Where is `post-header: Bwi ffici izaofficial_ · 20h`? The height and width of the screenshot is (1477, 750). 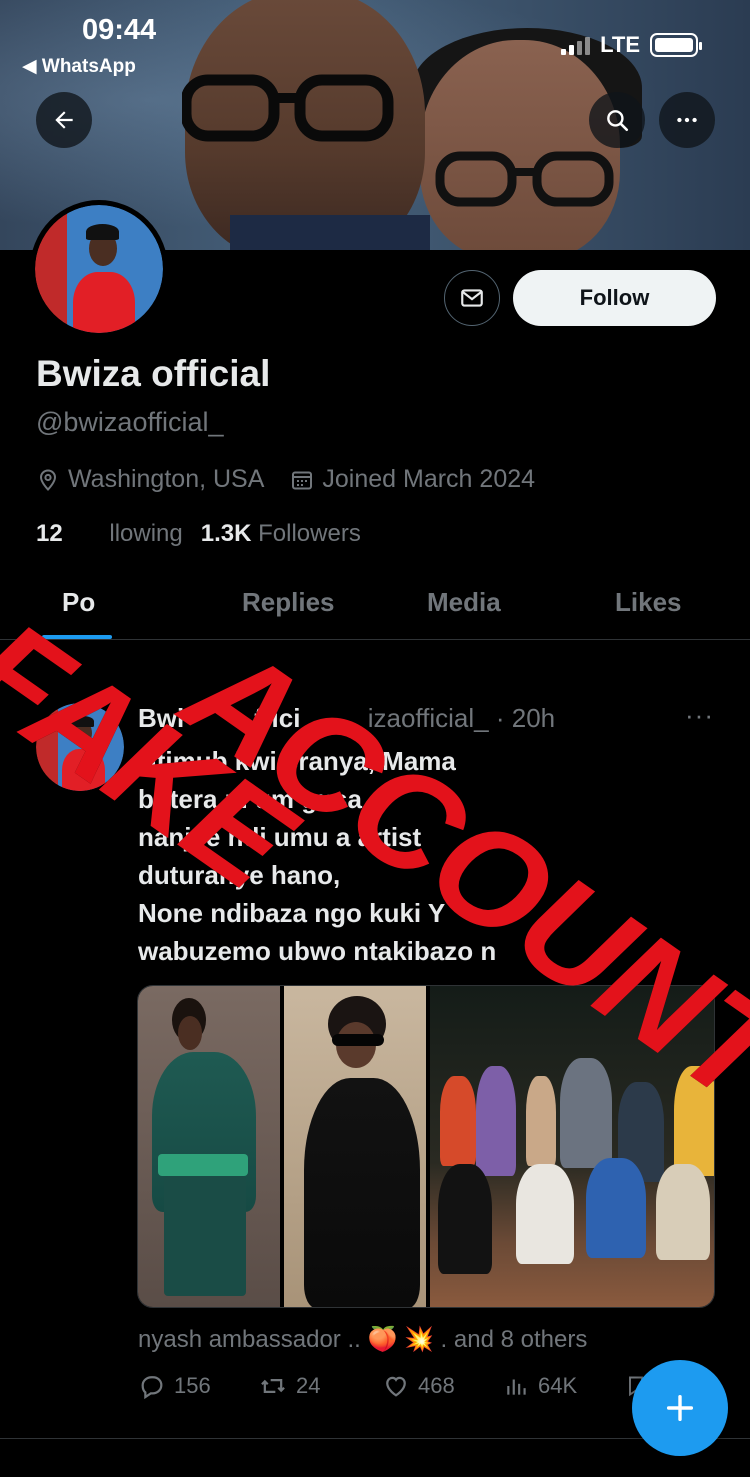 post-header: Bwi ffici izaofficial_ · 20h is located at coordinates (346, 718).